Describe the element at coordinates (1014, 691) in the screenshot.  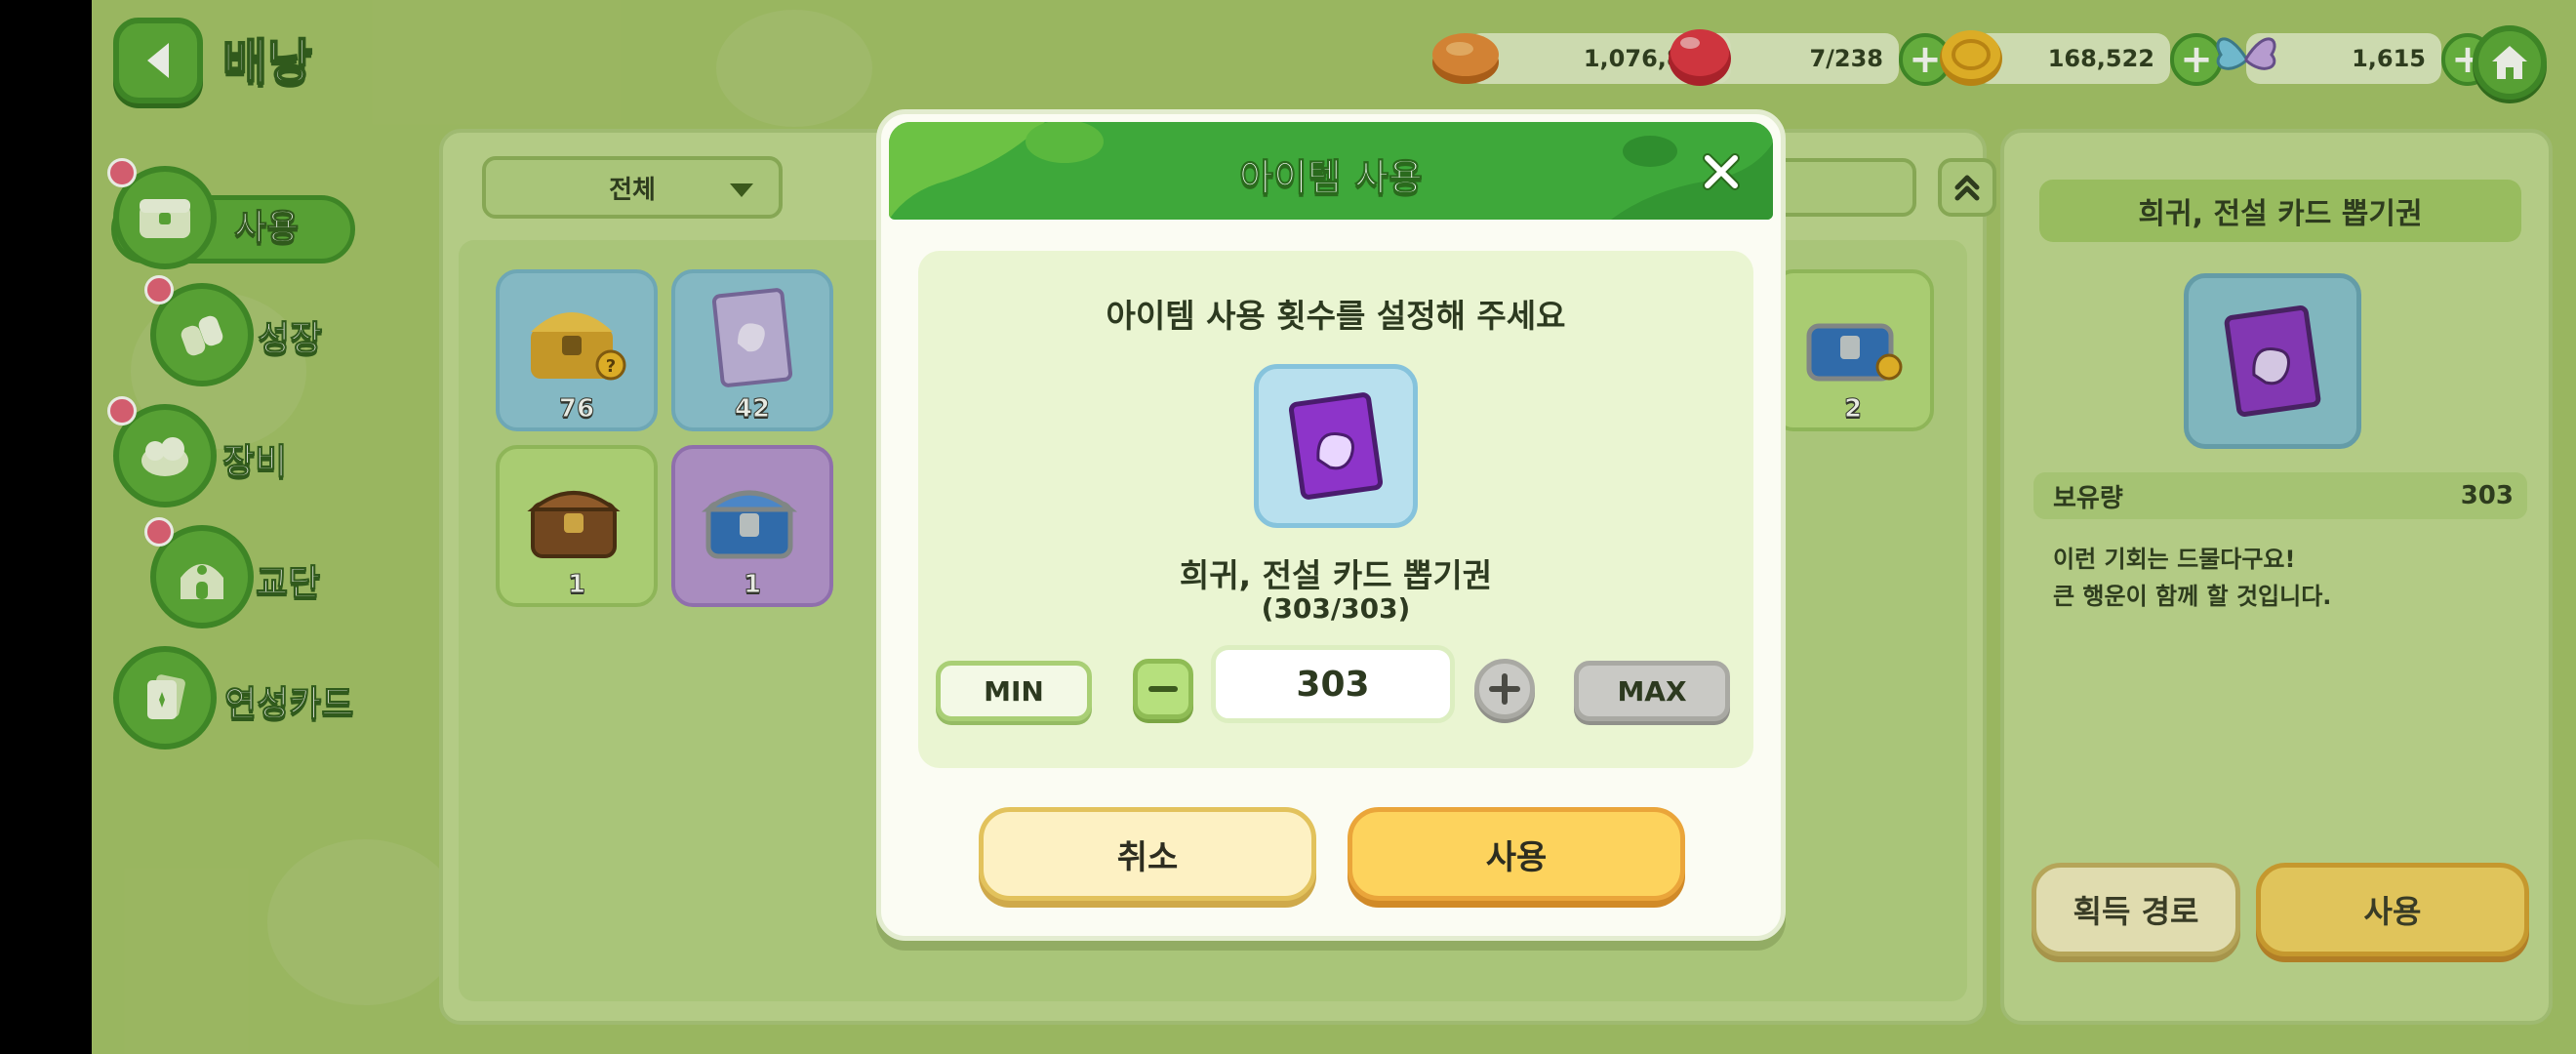
I see `min-button: MIN` at that location.